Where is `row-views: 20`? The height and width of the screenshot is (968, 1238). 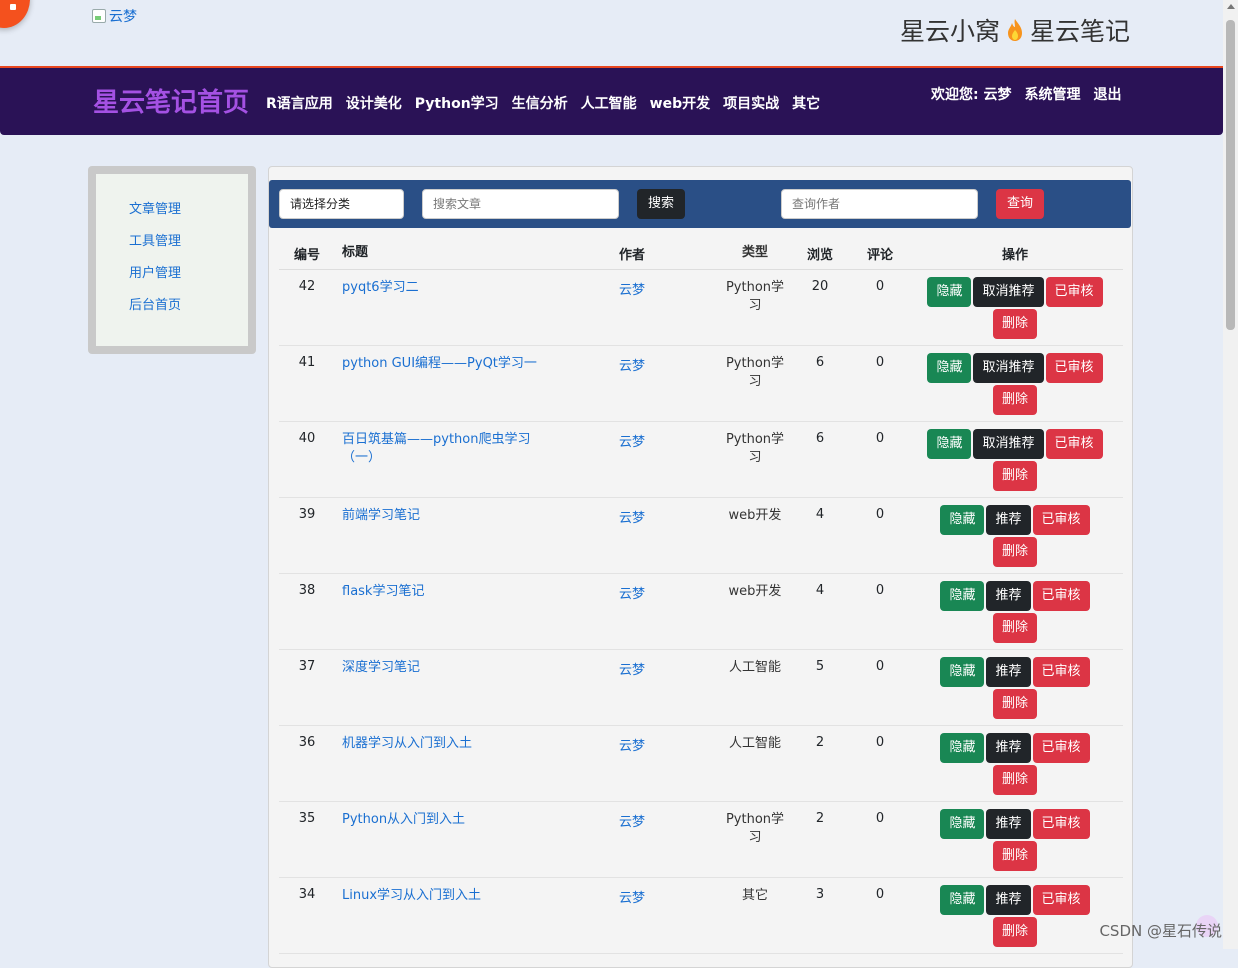 row-views: 20 is located at coordinates (820, 286).